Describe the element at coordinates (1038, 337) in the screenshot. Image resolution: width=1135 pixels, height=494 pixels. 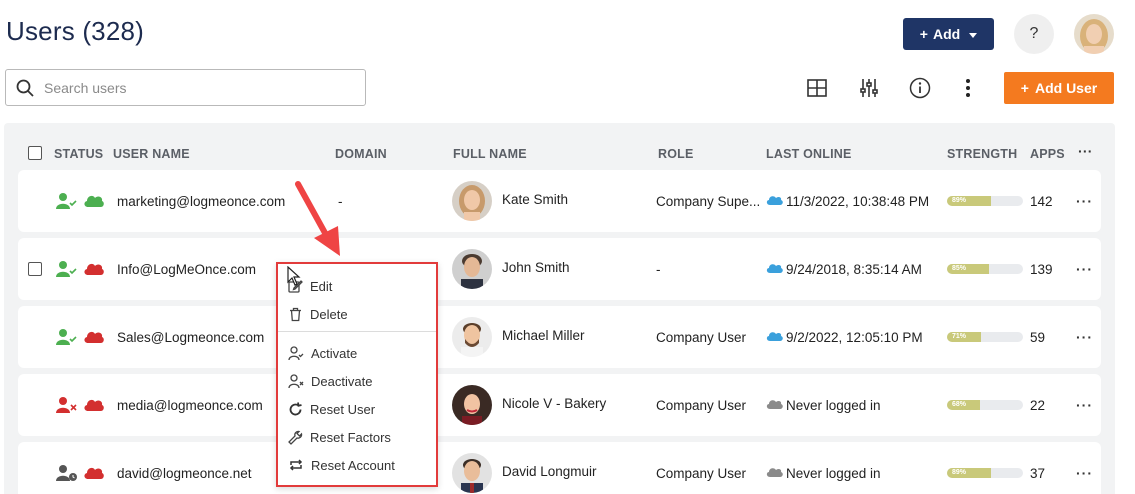
I see `apps-count: 59` at that location.